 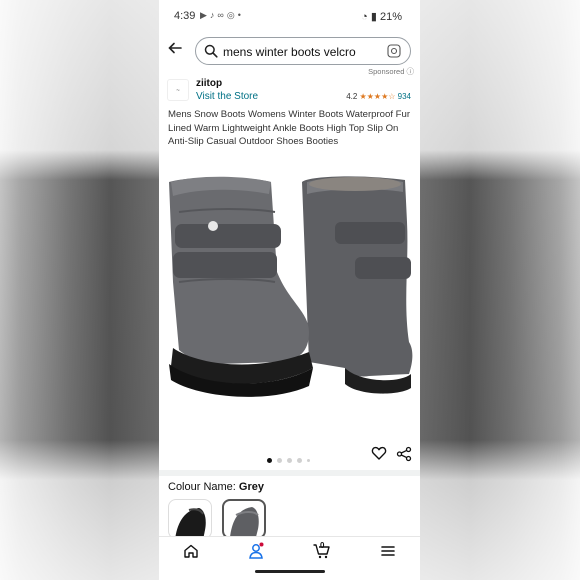 I want to click on store-logo: ~, so click(x=178, y=90).